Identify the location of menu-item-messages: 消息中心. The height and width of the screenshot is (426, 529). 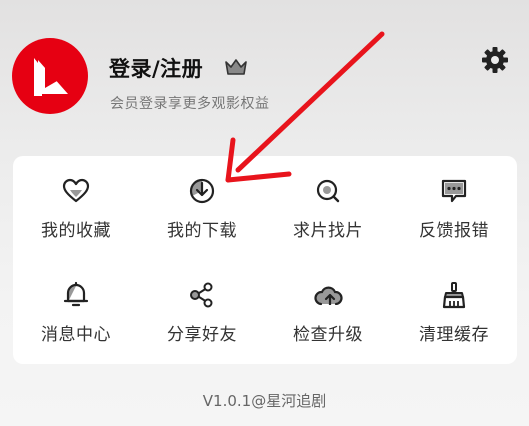
(76, 312).